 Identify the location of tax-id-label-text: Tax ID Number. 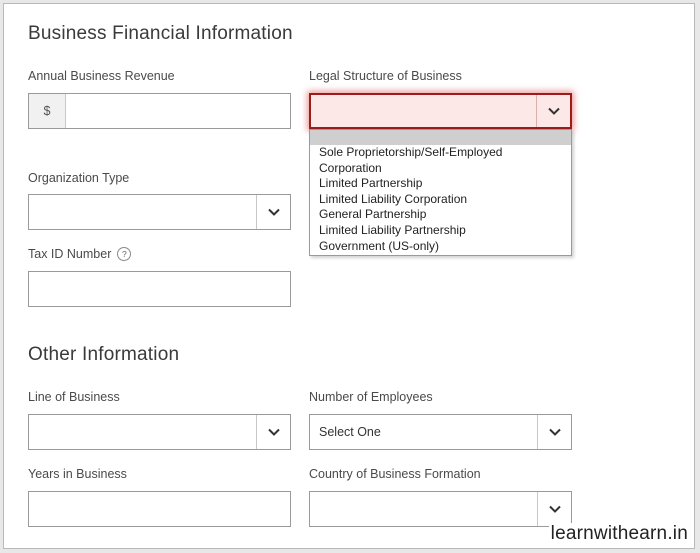
(70, 254).